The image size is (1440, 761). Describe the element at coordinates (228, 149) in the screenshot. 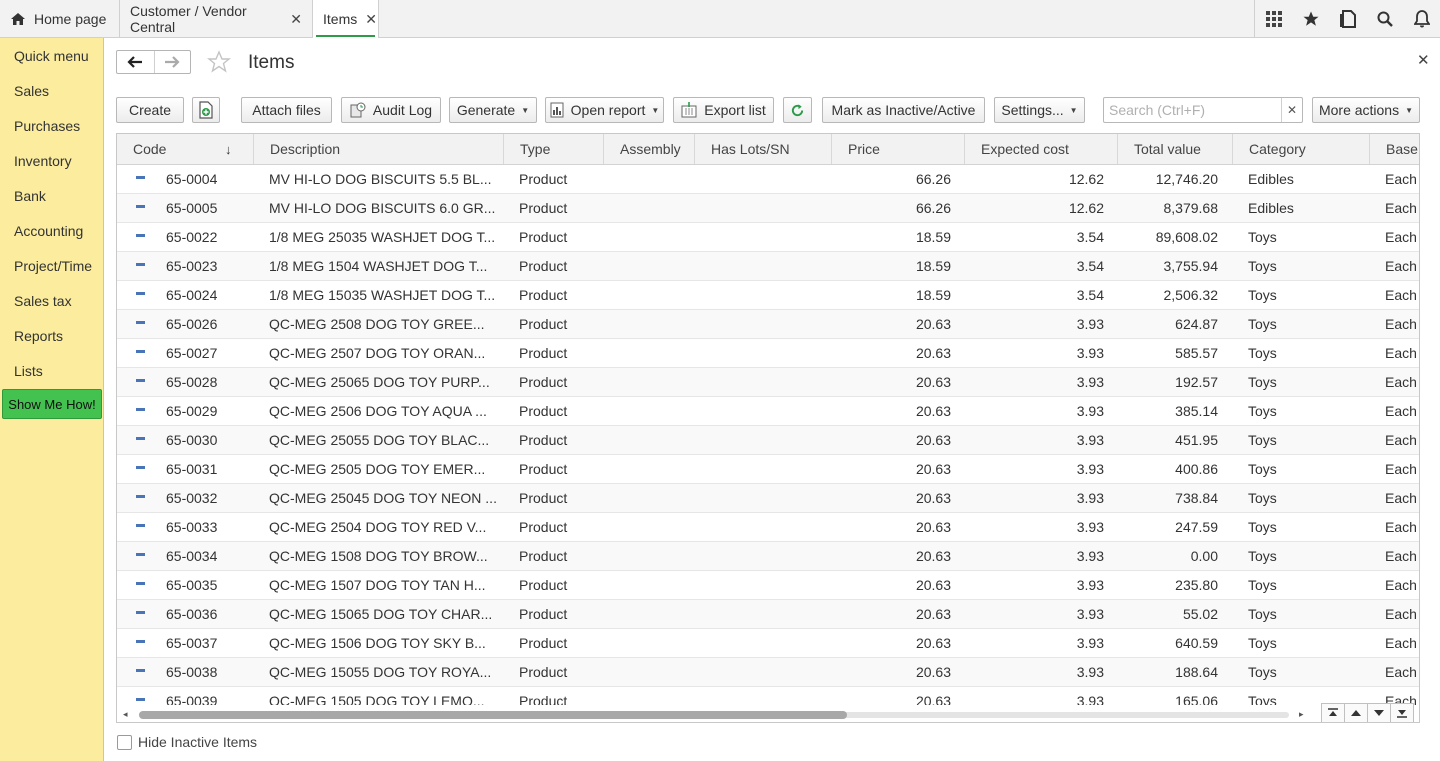

I see `sort-descending-icon: ↓` at that location.